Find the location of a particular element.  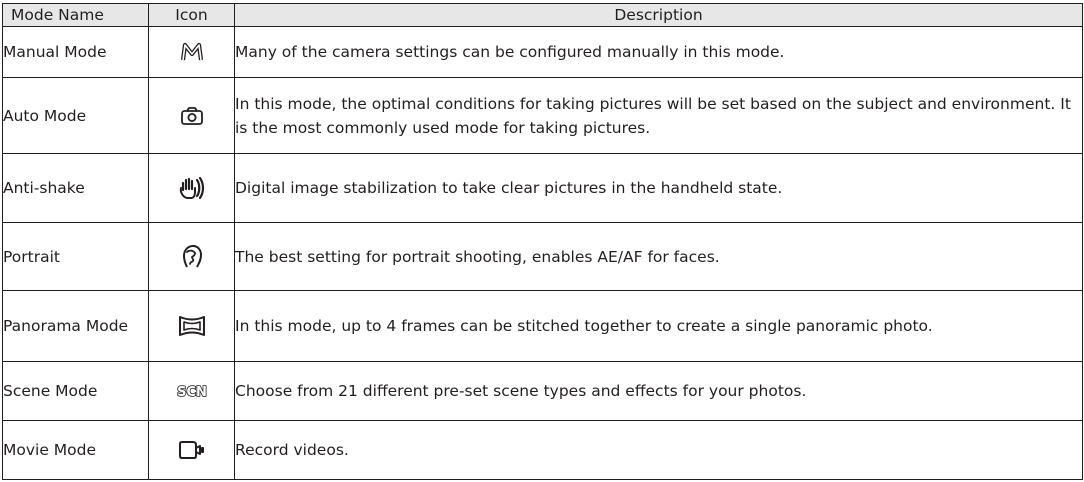

scn-icon-label: SCN is located at coordinates (192, 392).